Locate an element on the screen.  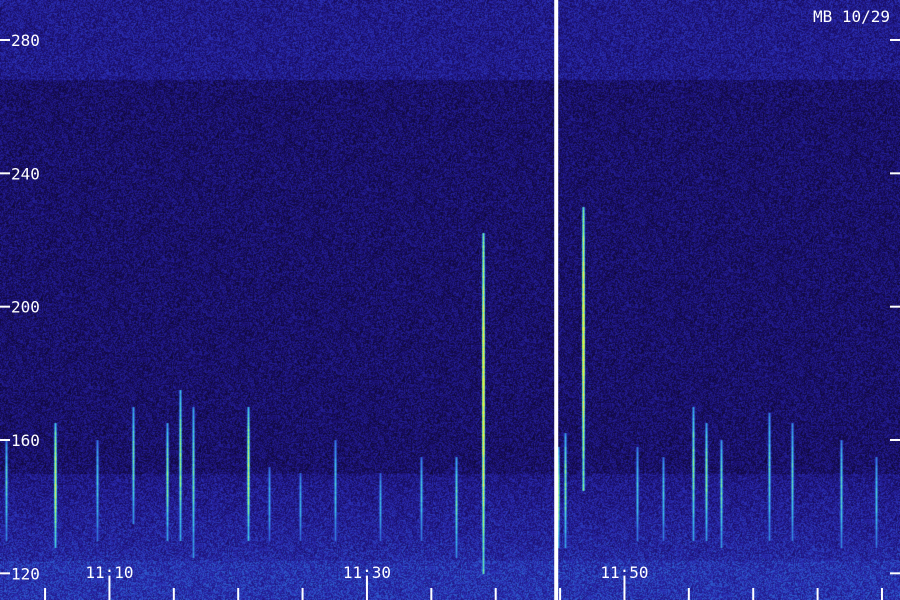
y-tick-label: 120 is located at coordinates (25, 573).